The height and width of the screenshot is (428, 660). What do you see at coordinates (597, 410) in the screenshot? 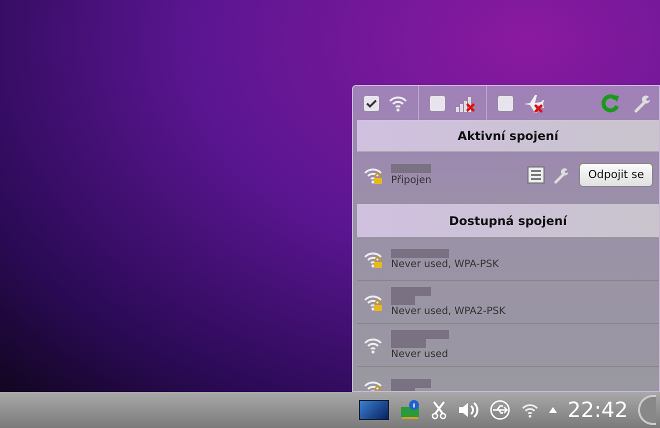
I see `clock: 22:42` at bounding box center [597, 410].